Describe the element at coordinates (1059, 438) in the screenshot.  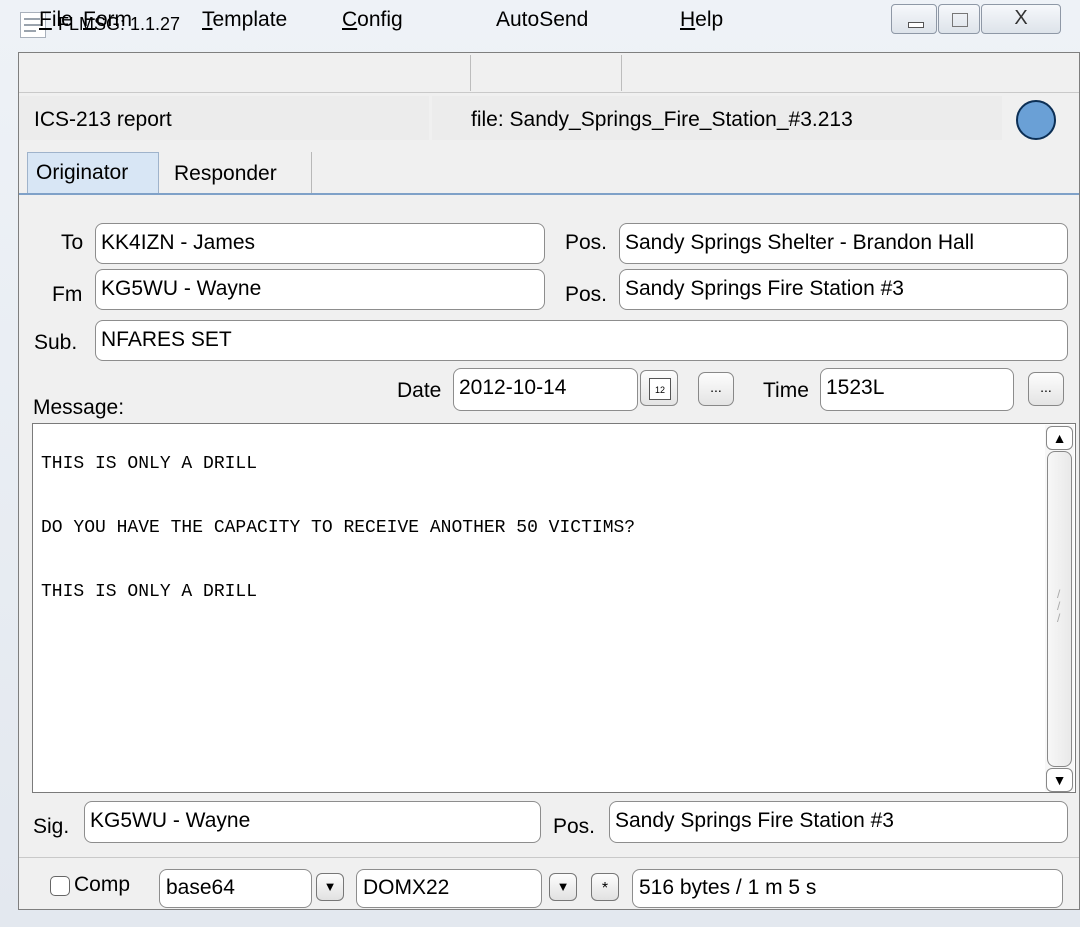
I see `scroll-up-icon: ▲` at that location.